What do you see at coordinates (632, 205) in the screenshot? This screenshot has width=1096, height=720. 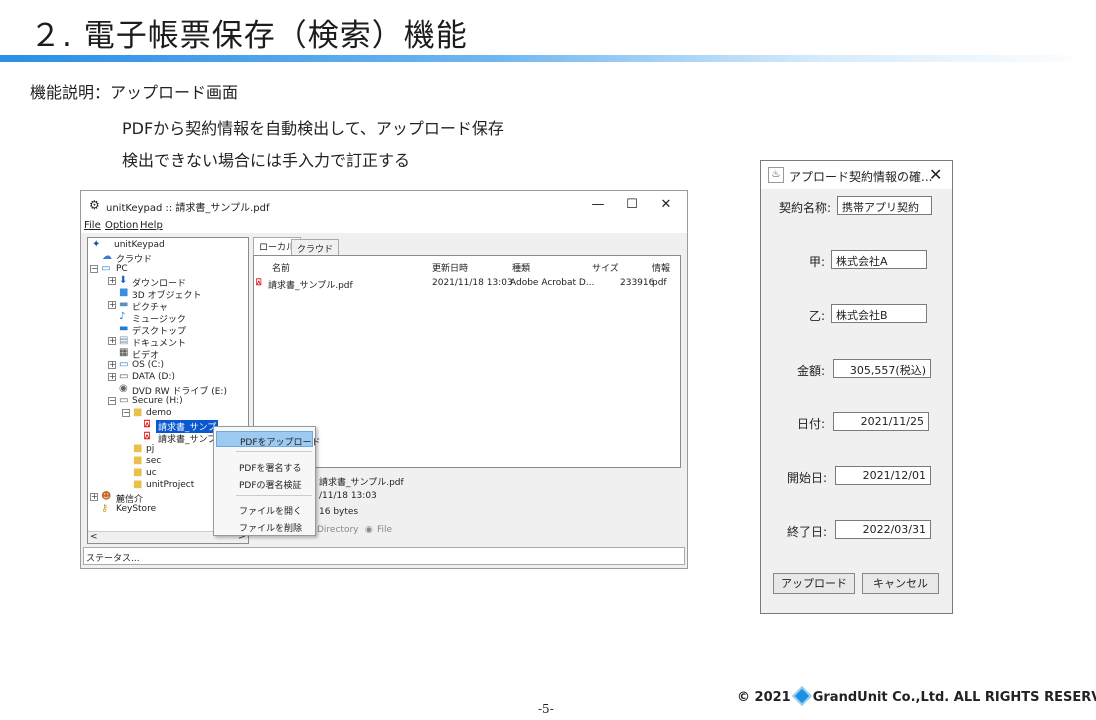 I see `maximize-button: ☐` at bounding box center [632, 205].